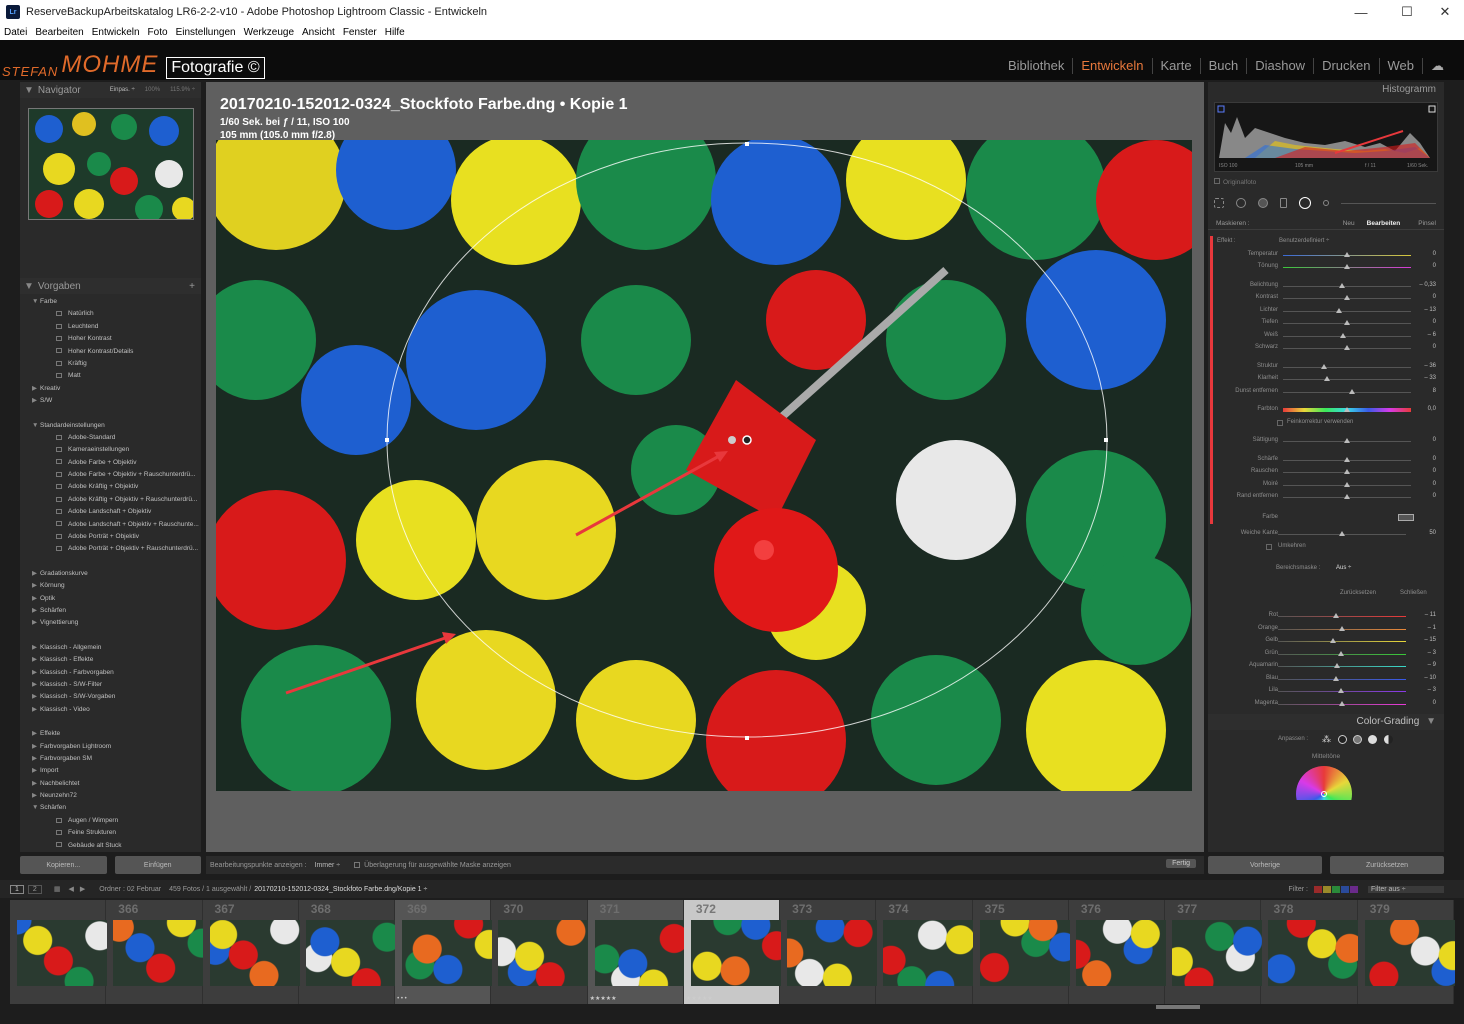  What do you see at coordinates (1326, 780) in the screenshot?
I see `color-wheel` at bounding box center [1326, 780].